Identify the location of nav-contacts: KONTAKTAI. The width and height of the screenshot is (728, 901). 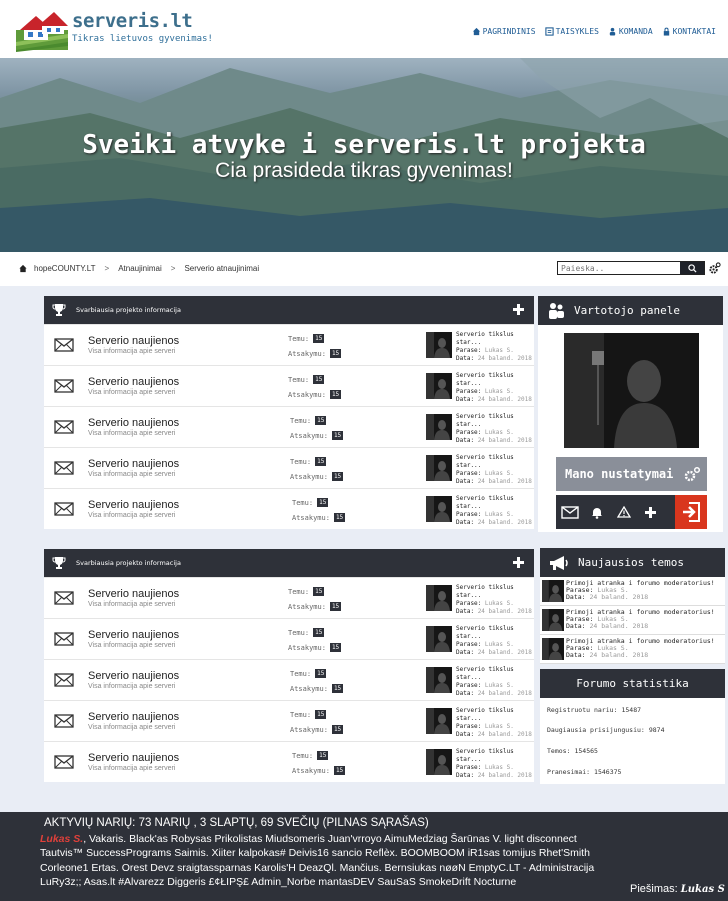
(689, 31).